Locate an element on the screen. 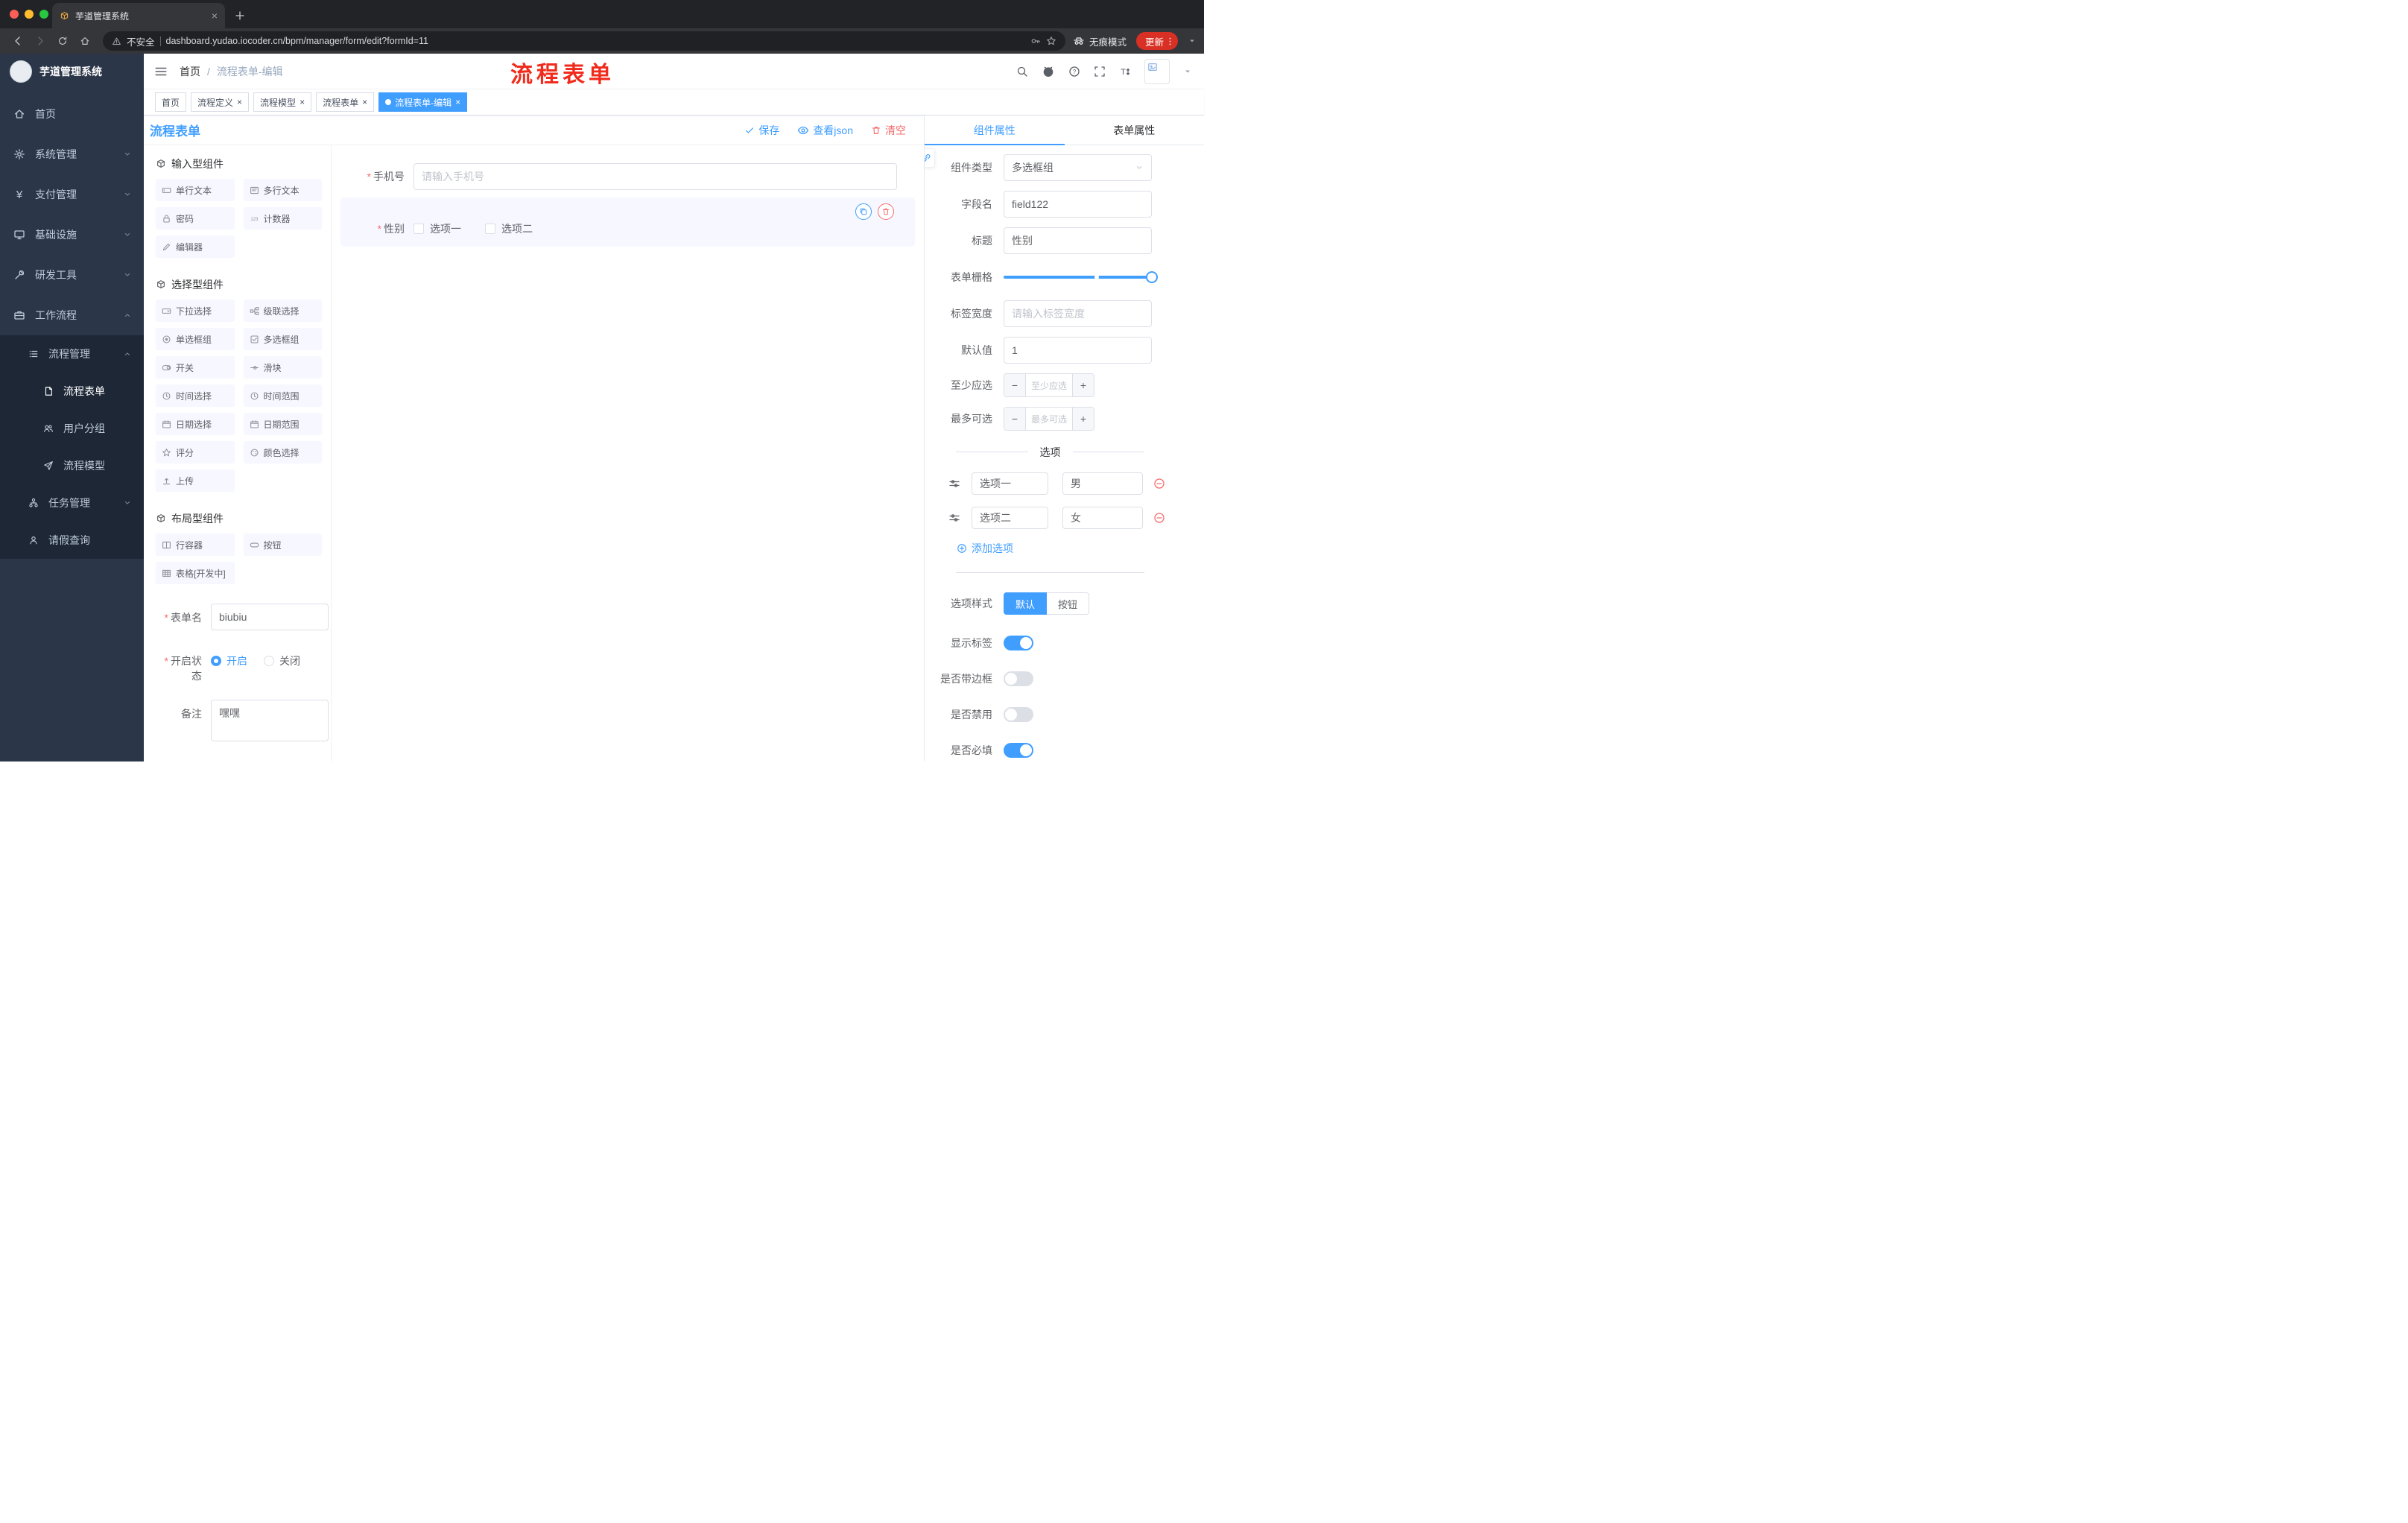 This screenshot has width=2408, height=1523. chip-date-range: 日期范围 is located at coordinates (282, 424).